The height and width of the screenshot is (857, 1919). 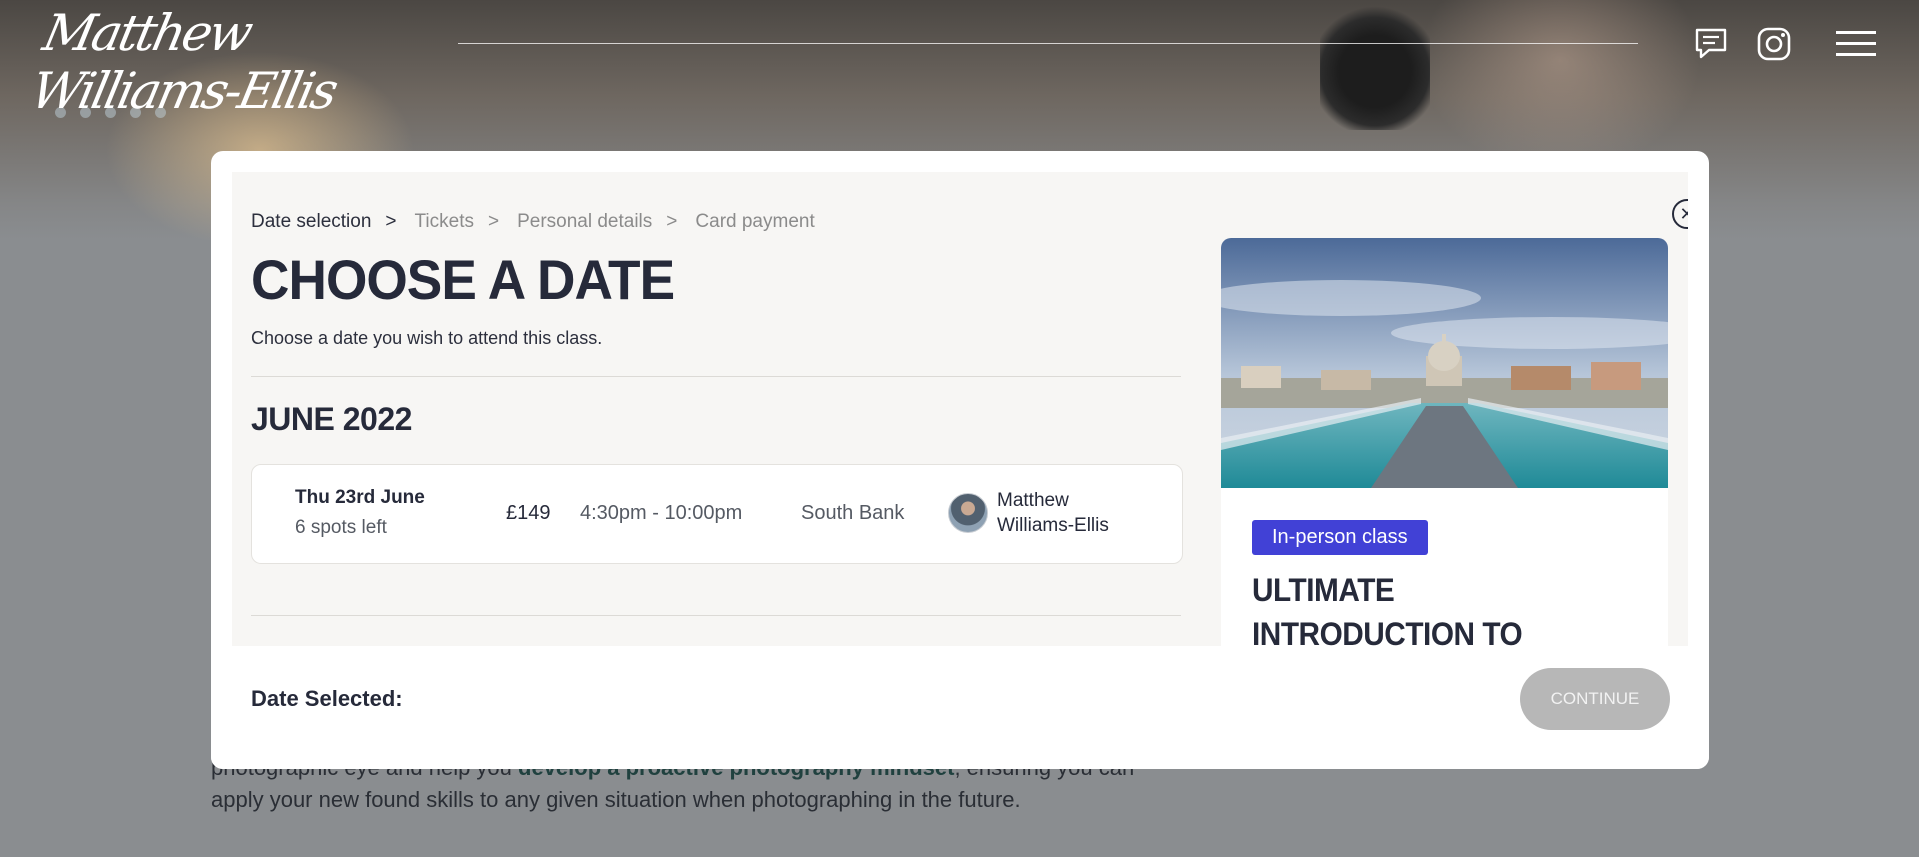 What do you see at coordinates (1053, 513) in the screenshot?
I see `session-tutor: Matthew Williams-Ellis` at bounding box center [1053, 513].